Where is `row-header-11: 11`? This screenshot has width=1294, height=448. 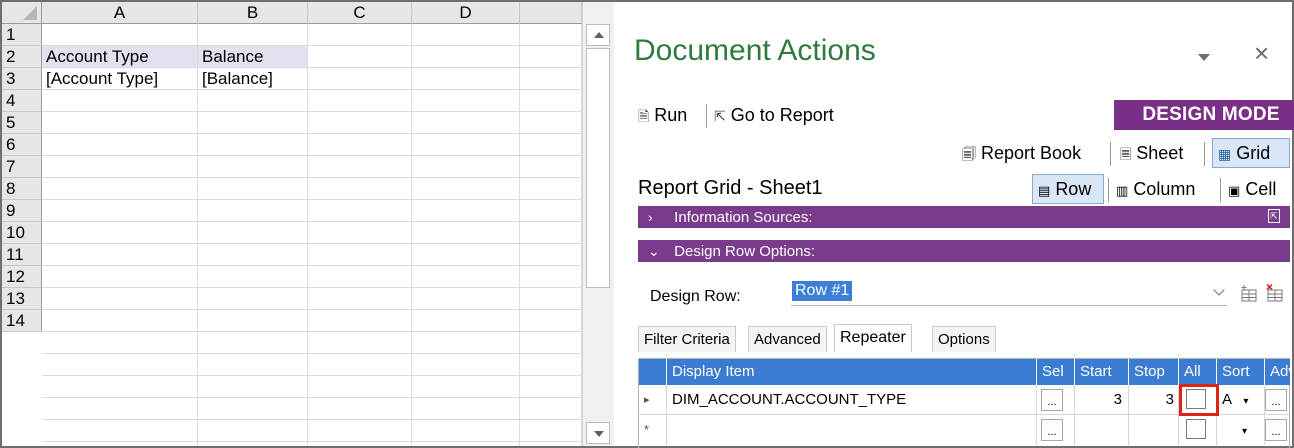
row-header-11: 11 is located at coordinates (22, 255).